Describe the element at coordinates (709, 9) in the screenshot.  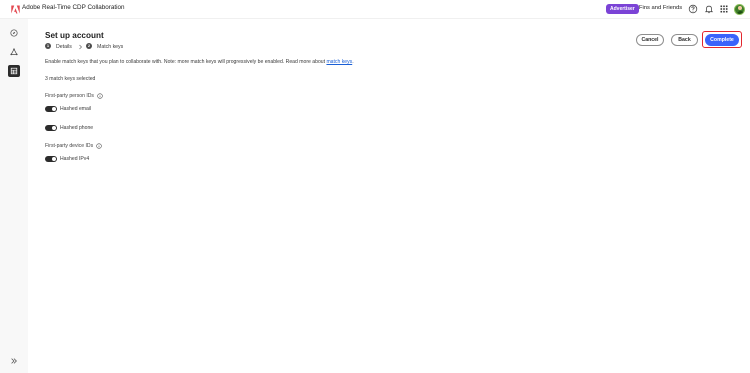
I see `bell-icon` at that location.